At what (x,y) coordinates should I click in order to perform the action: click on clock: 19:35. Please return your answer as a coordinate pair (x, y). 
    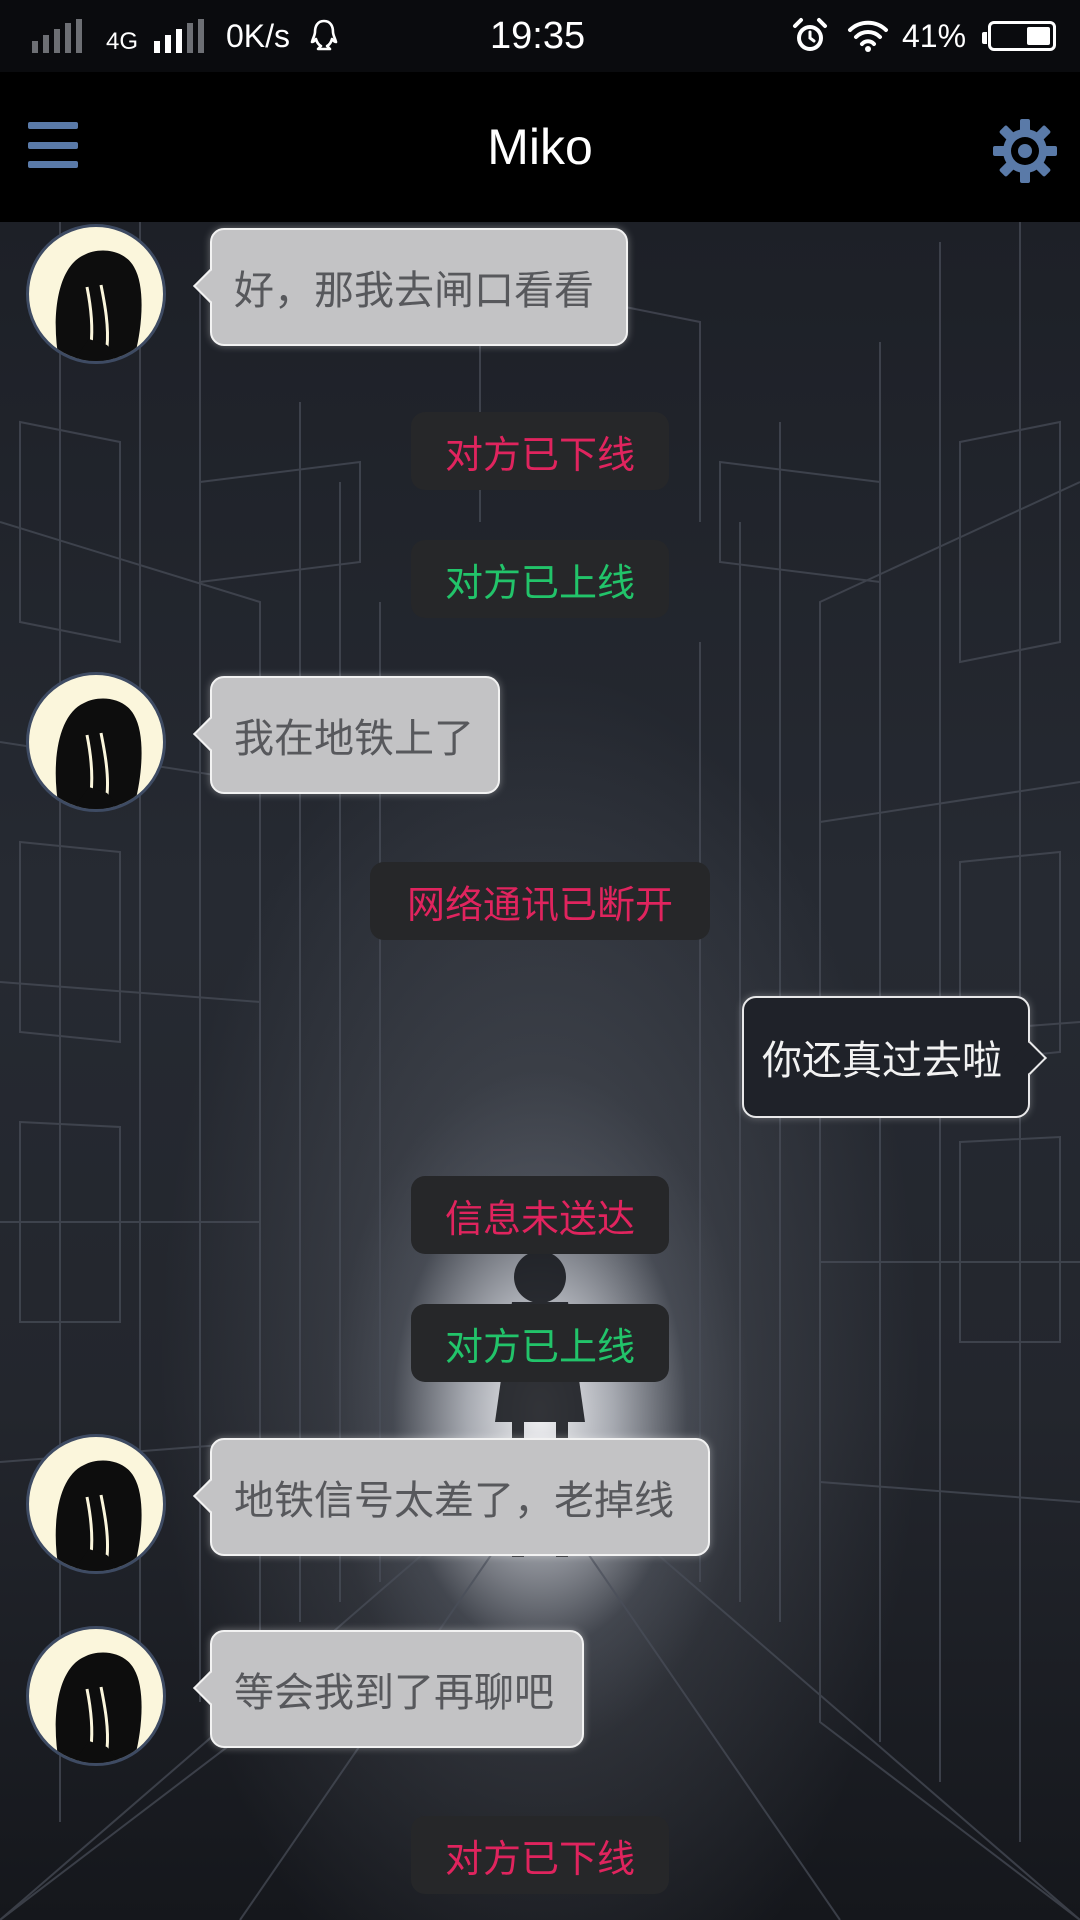
    Looking at the image, I should click on (538, 35).